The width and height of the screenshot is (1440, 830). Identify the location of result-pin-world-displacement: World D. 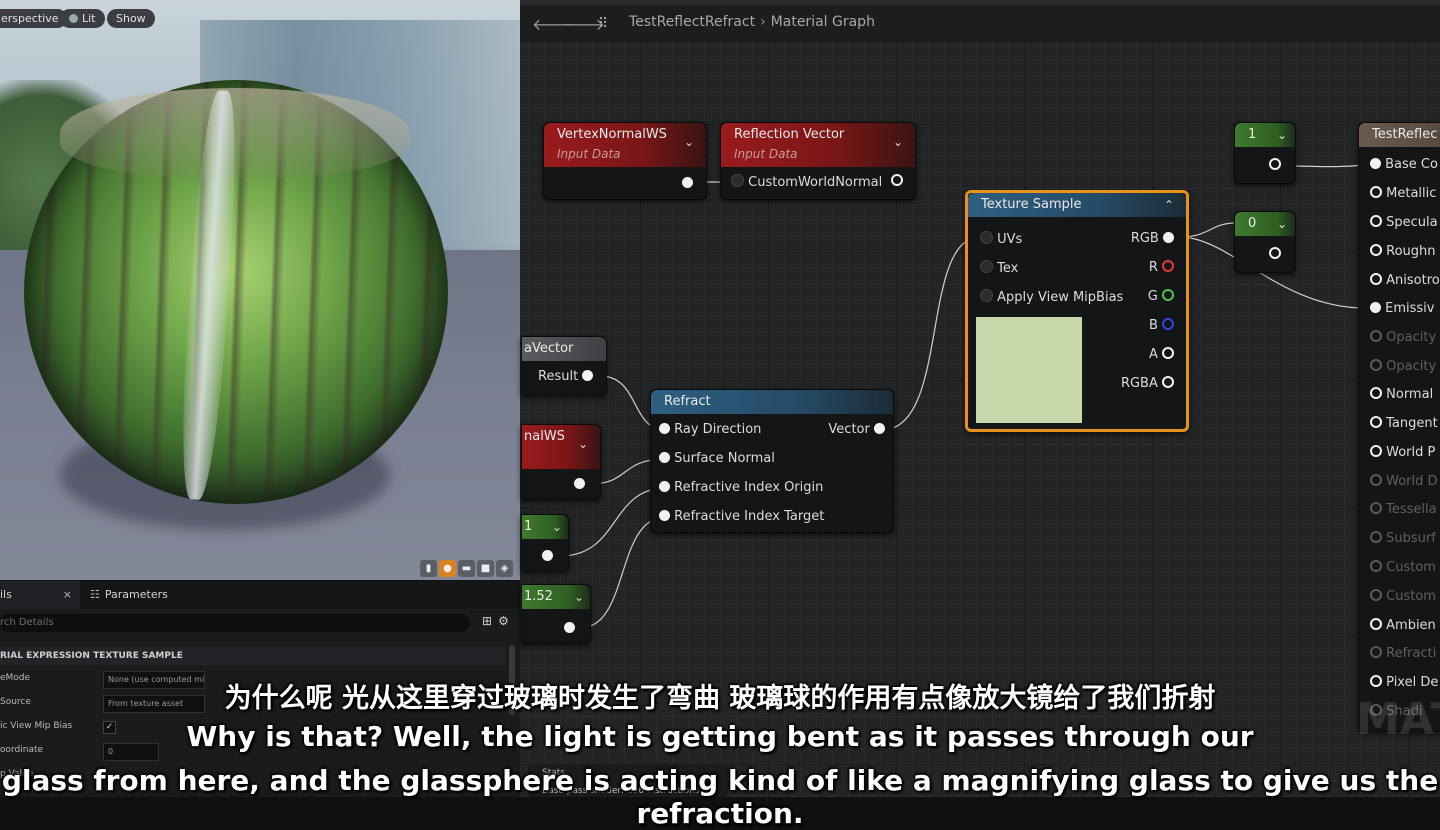
(1404, 481).